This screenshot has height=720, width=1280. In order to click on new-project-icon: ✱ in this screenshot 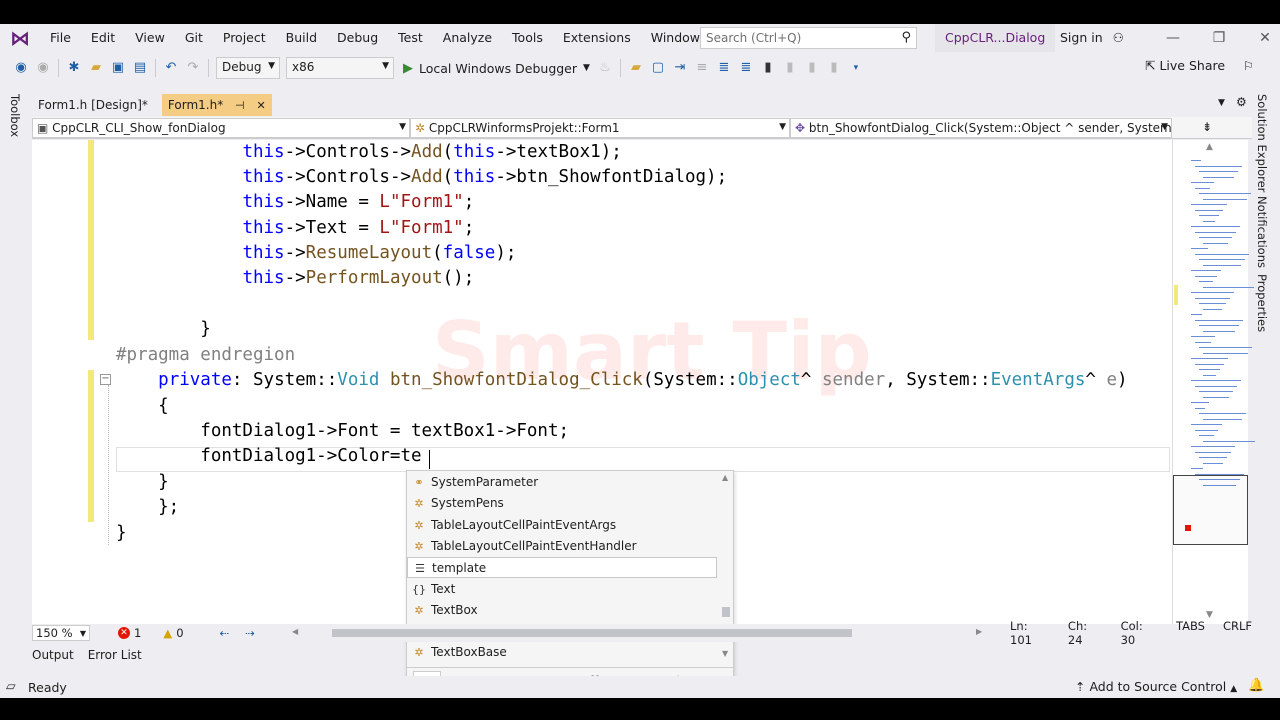, I will do `click(74, 68)`.